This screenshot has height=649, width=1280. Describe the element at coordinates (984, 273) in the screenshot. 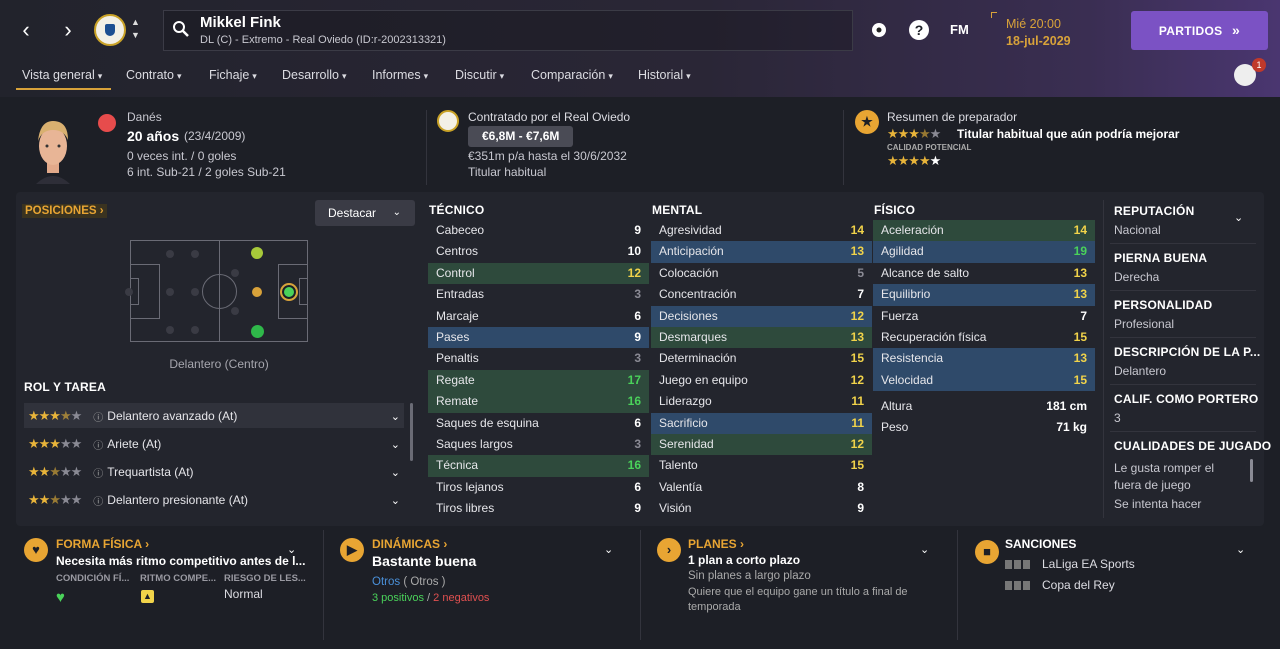

I see `attribute-row: Alcance de salto 13` at that location.